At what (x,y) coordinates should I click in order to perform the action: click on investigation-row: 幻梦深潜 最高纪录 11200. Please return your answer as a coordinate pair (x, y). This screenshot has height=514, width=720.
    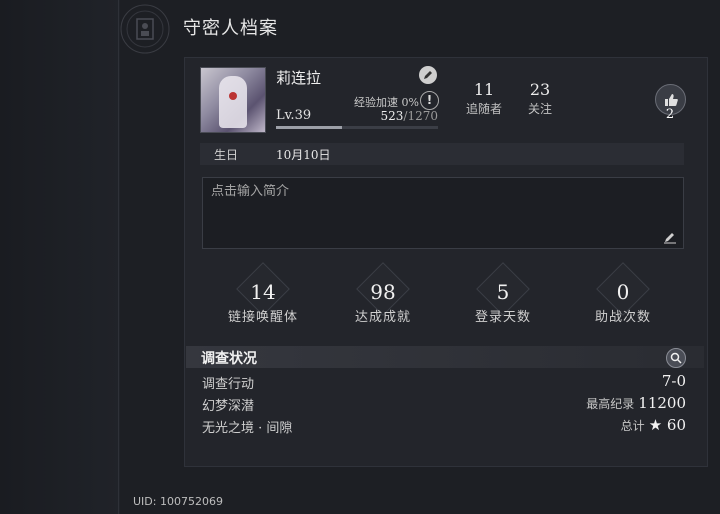
    Looking at the image, I should click on (444, 404).